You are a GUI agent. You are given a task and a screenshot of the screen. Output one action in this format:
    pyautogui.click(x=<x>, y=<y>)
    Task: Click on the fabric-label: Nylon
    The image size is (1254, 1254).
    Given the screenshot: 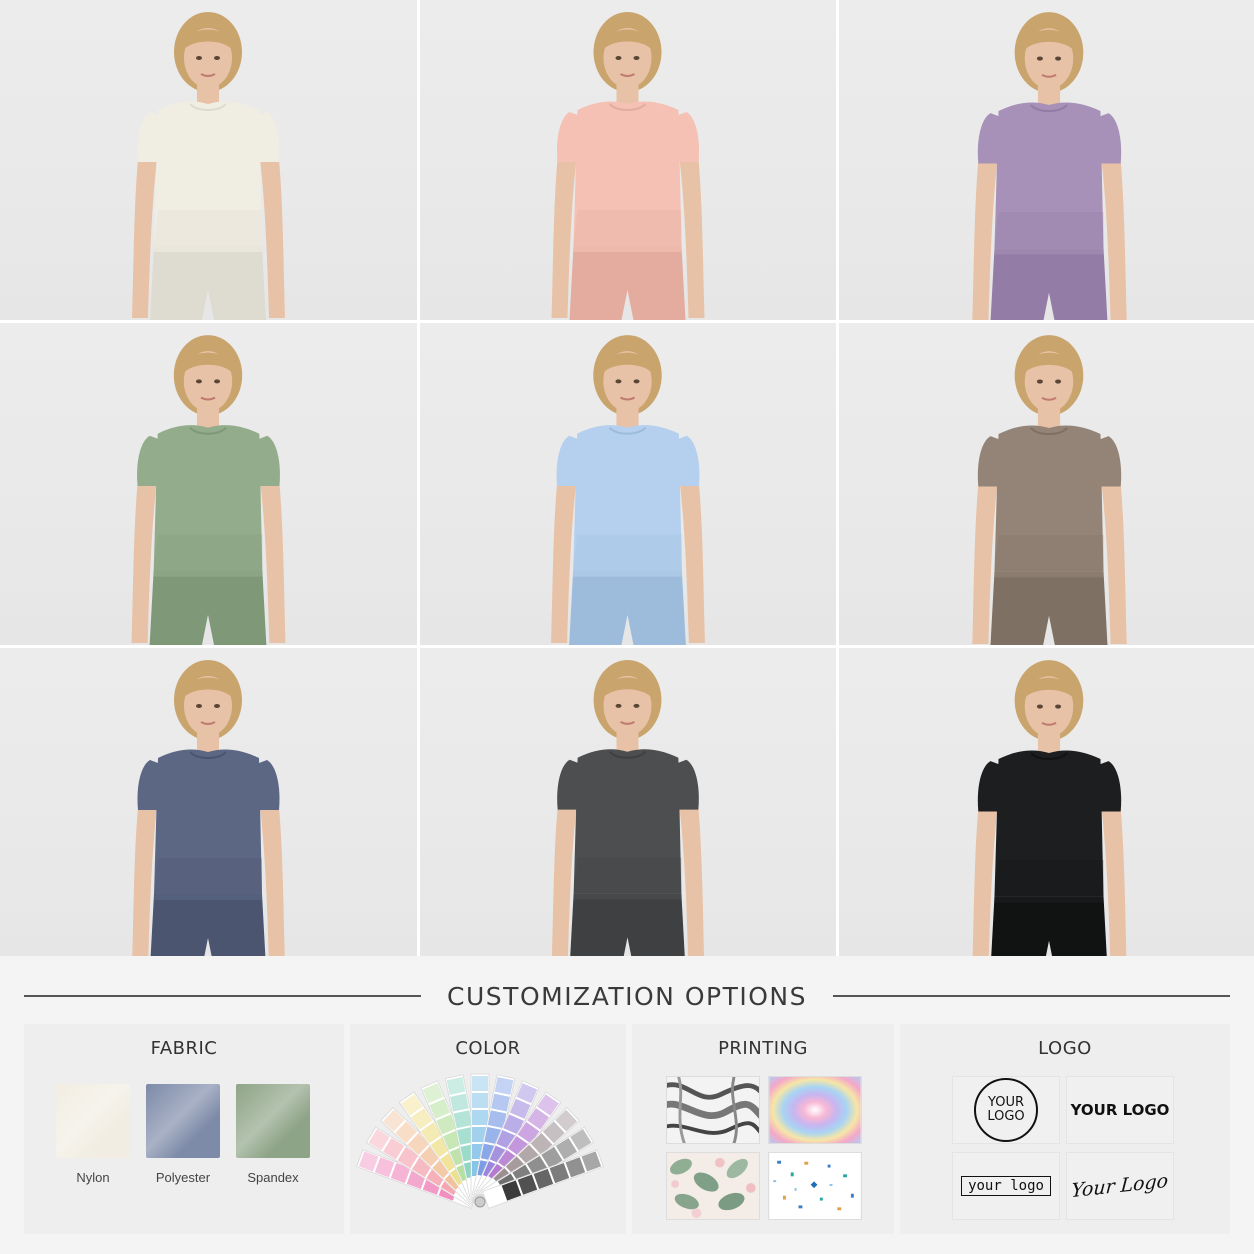 What is the action you would take?
    pyautogui.click(x=93, y=1177)
    